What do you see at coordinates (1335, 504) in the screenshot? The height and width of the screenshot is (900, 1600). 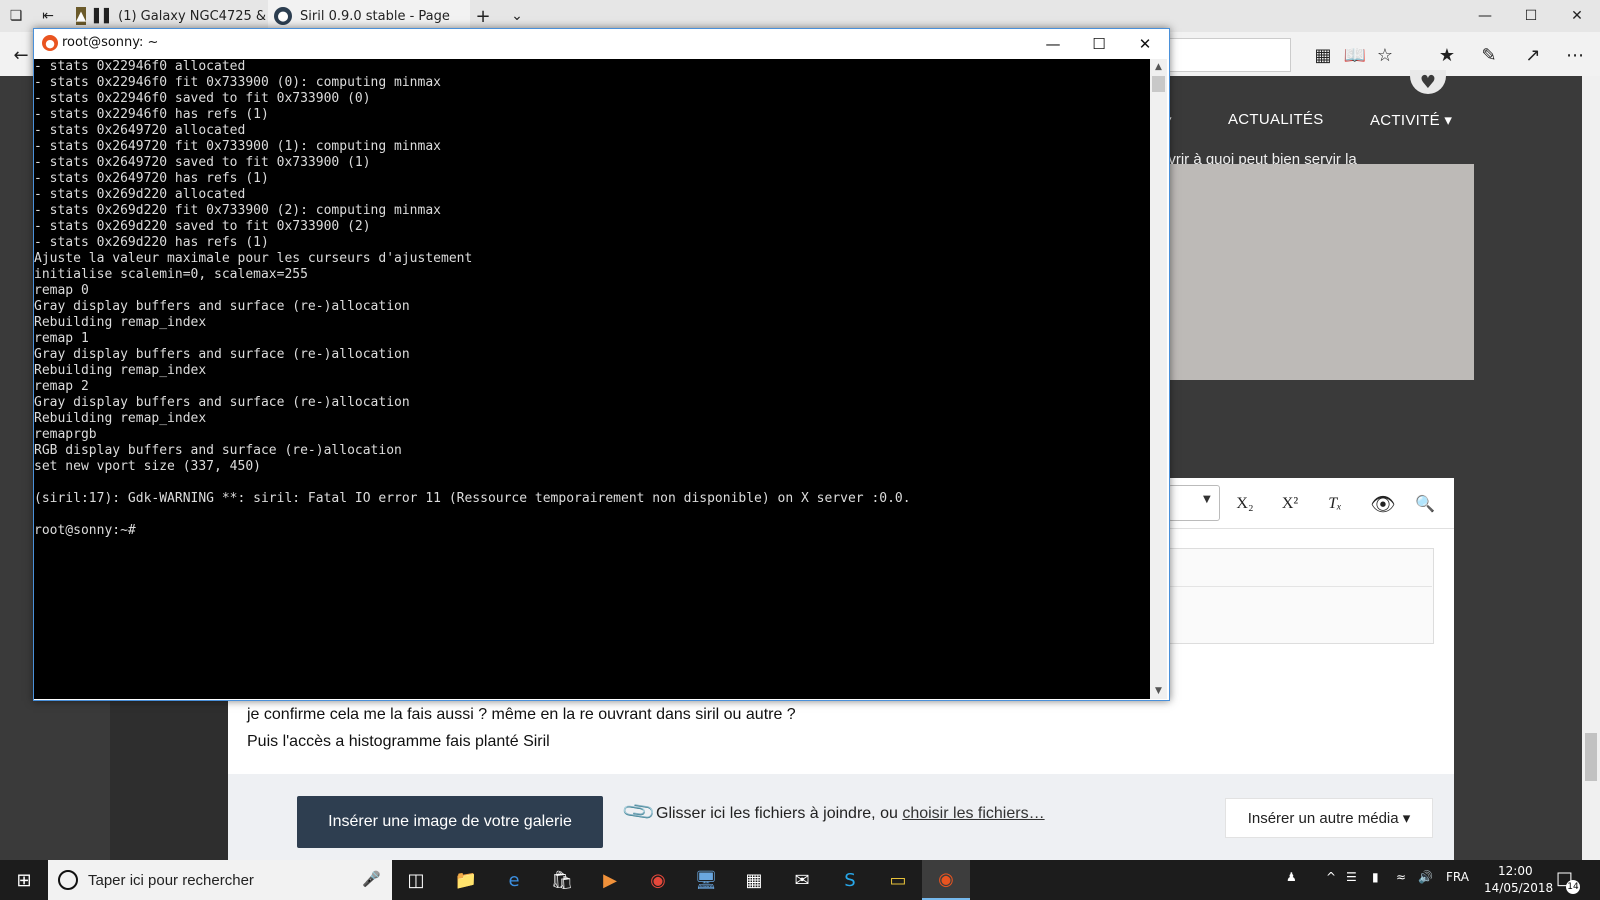 I see `clear-format-button: Tₓ` at bounding box center [1335, 504].